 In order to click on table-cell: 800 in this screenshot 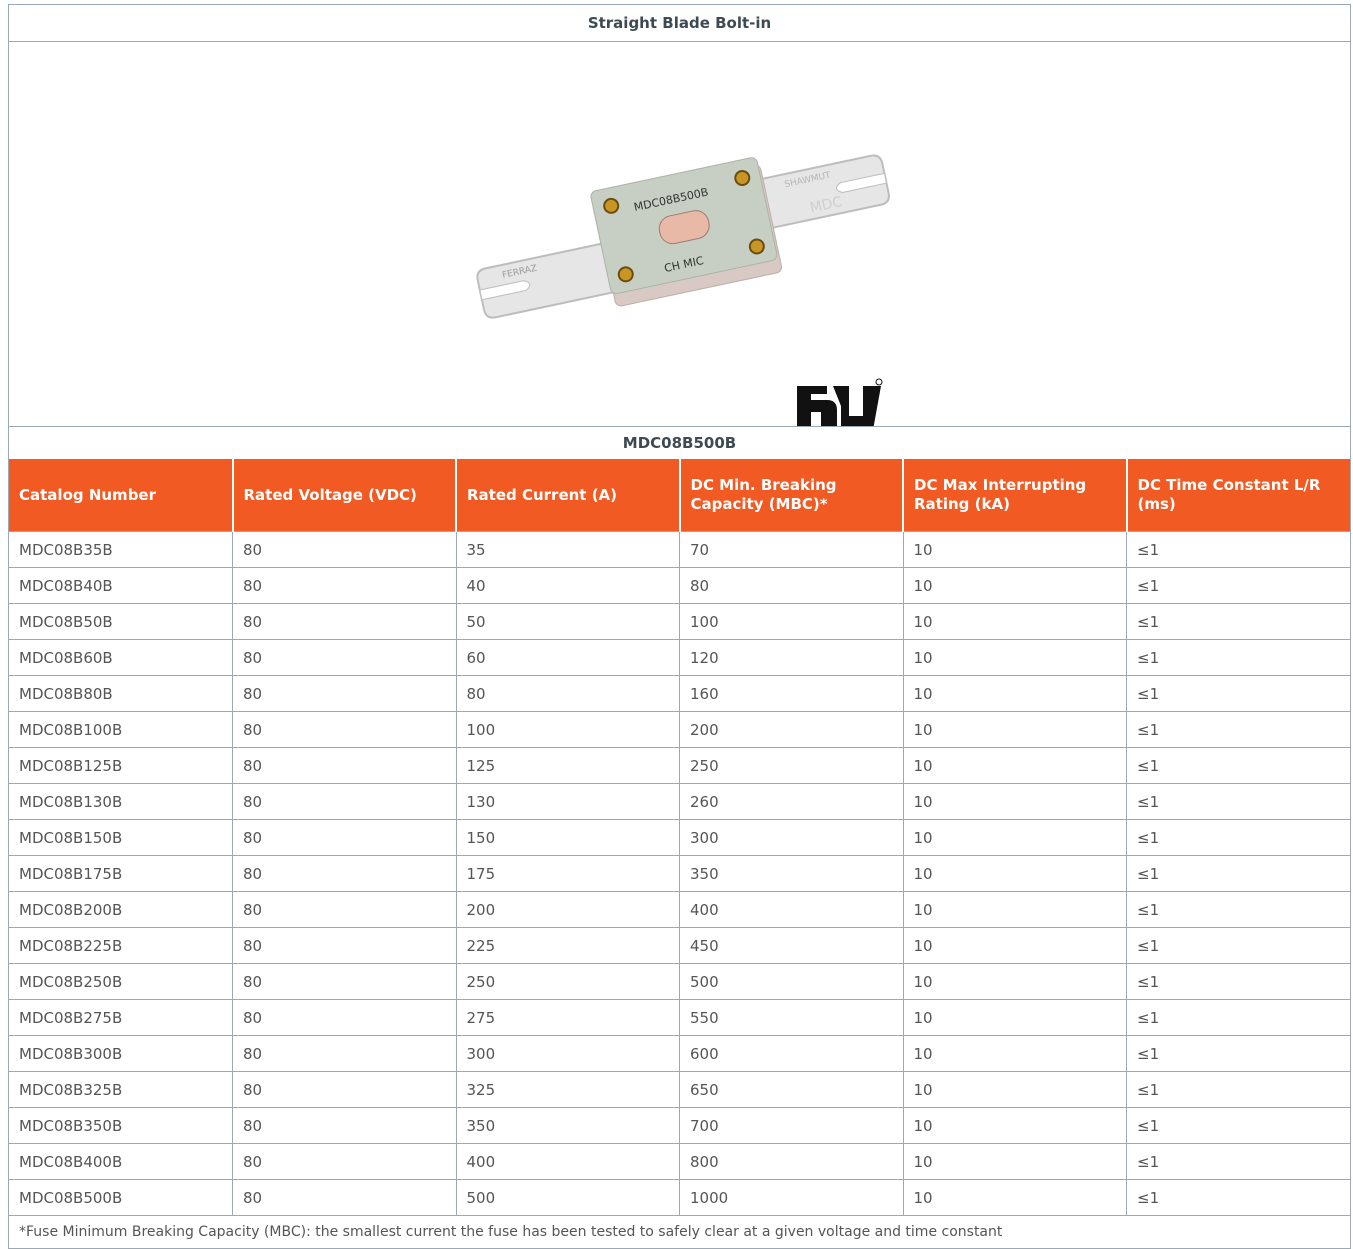, I will do `click(791, 1161)`.